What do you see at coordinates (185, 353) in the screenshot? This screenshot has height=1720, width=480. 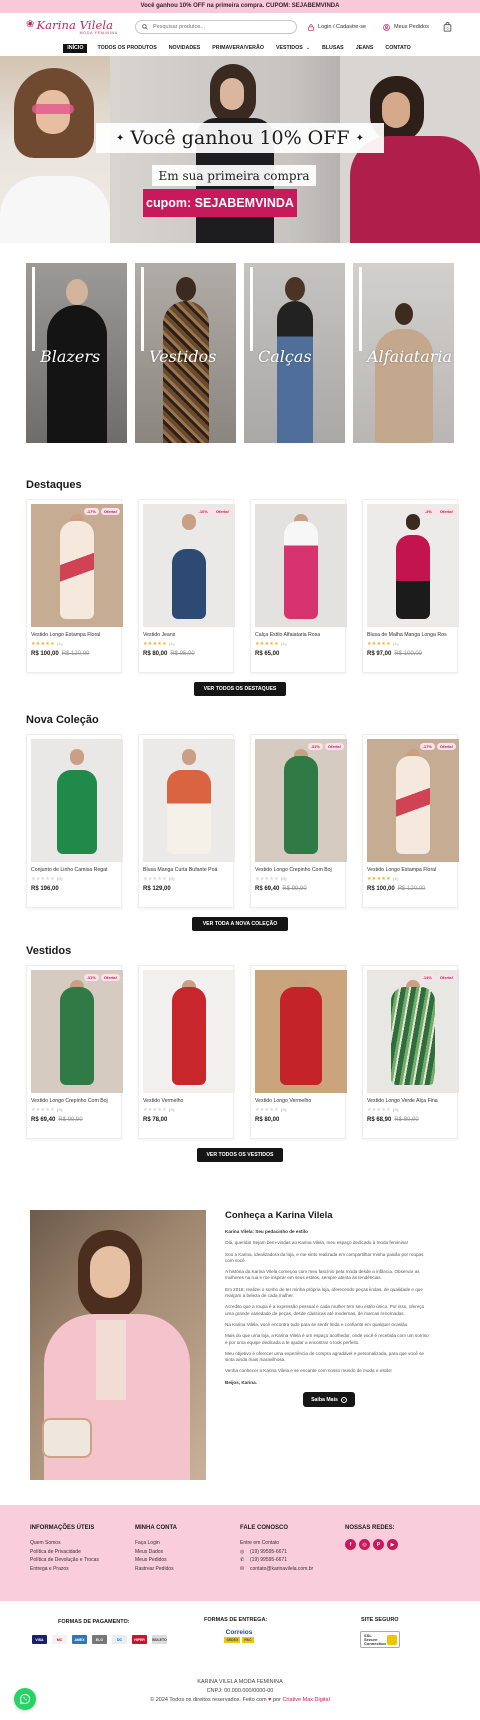 I see `category-vestidos: Vestidos` at bounding box center [185, 353].